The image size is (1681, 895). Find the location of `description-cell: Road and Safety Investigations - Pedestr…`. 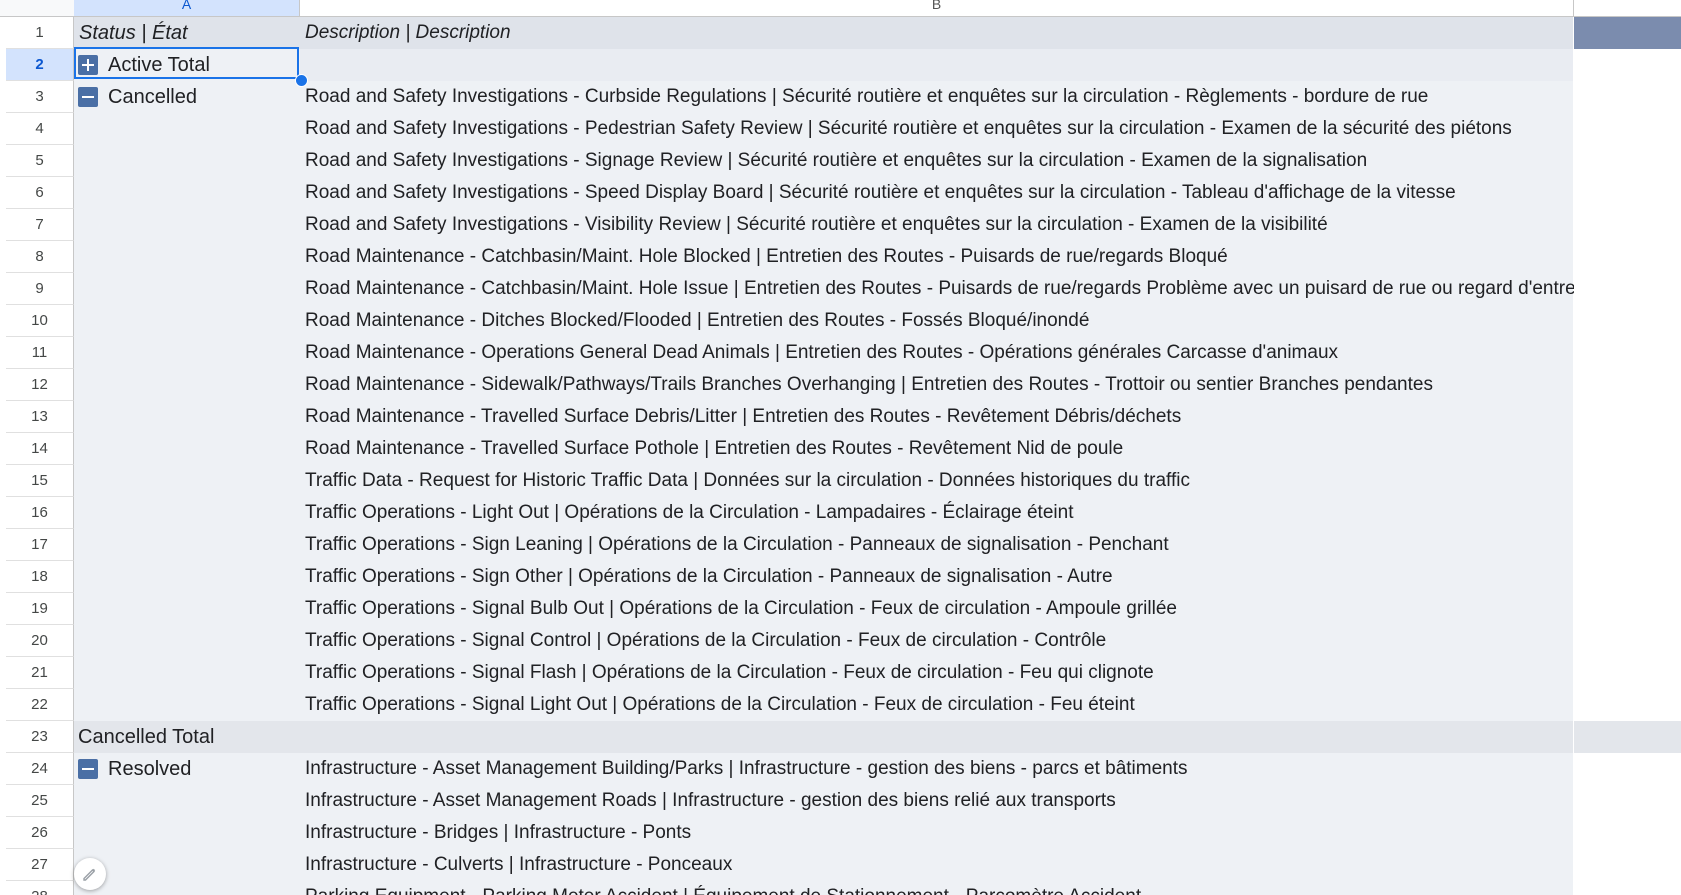

description-cell: Road and Safety Investigations - Pedestr… is located at coordinates (936, 129).